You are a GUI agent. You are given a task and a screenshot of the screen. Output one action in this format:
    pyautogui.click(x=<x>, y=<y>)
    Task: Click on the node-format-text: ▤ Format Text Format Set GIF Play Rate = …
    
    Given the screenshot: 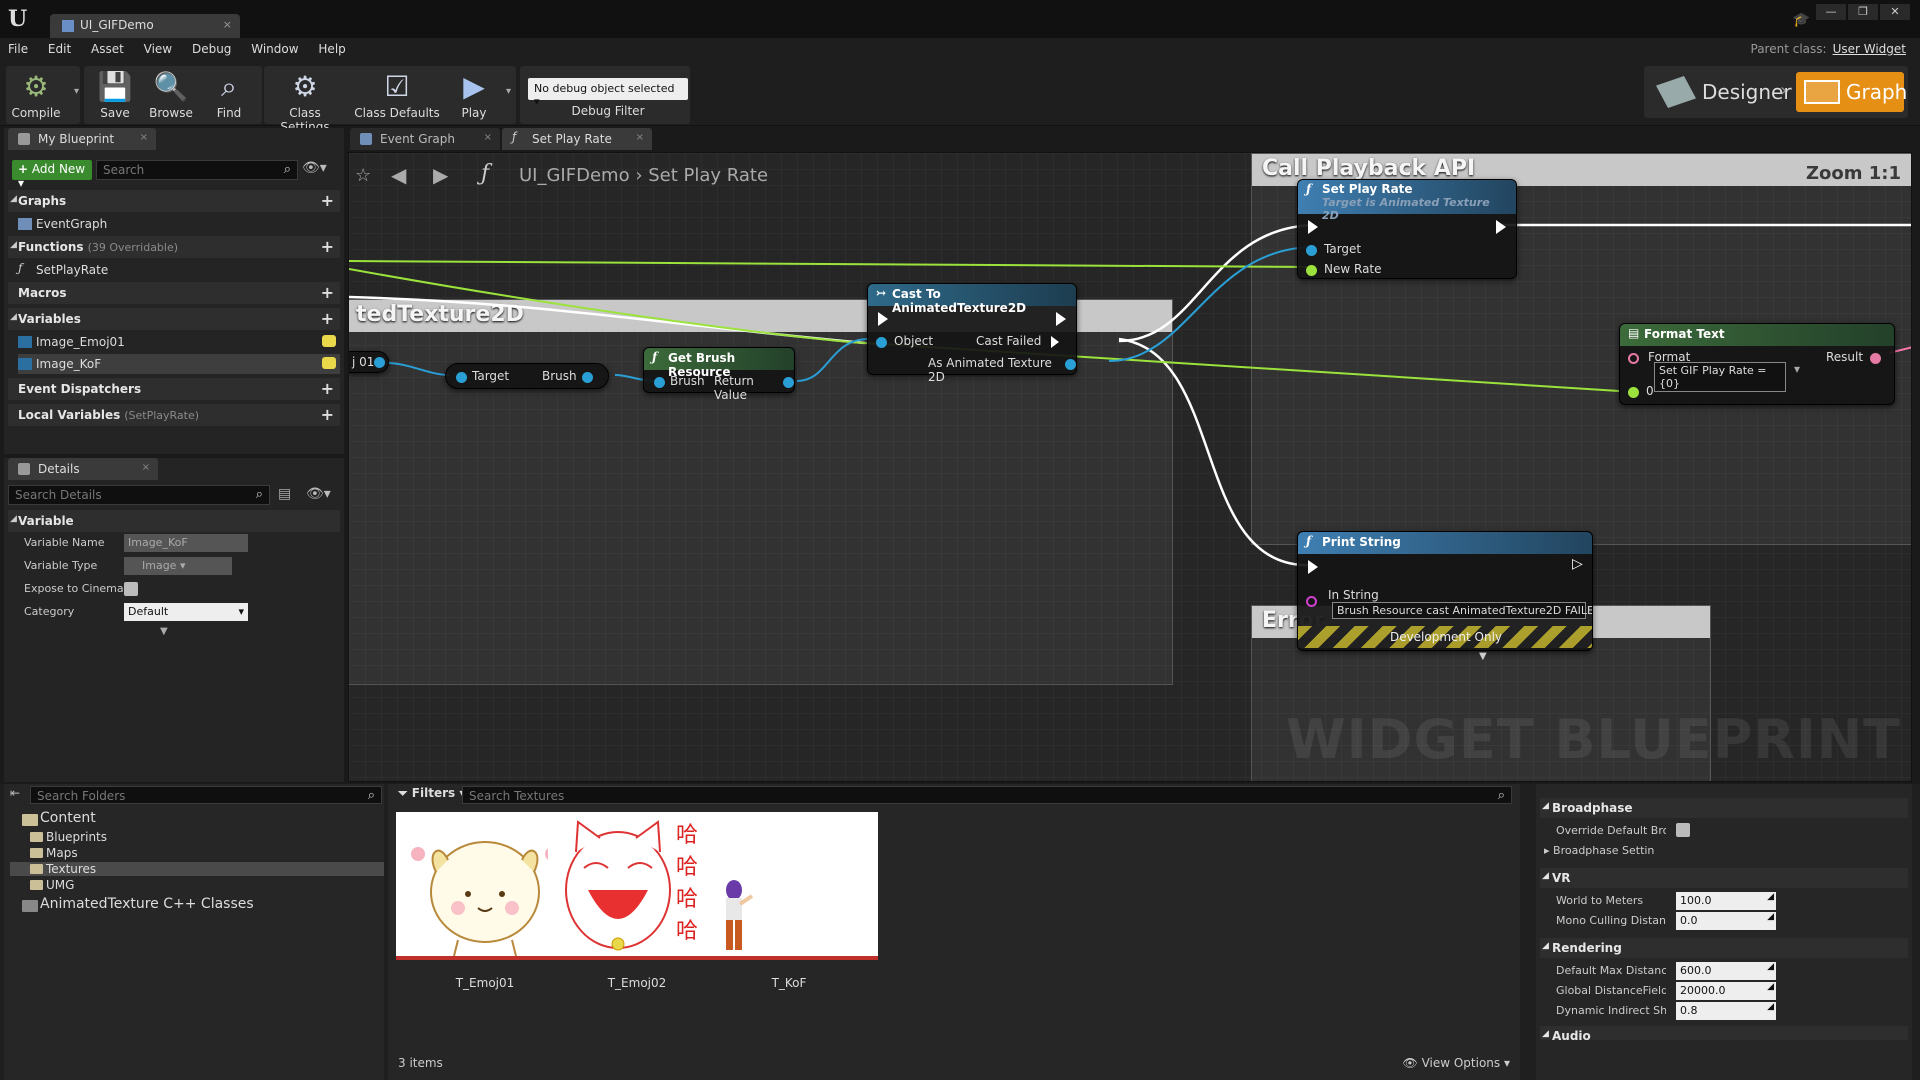 What is the action you would take?
    pyautogui.click(x=1757, y=364)
    